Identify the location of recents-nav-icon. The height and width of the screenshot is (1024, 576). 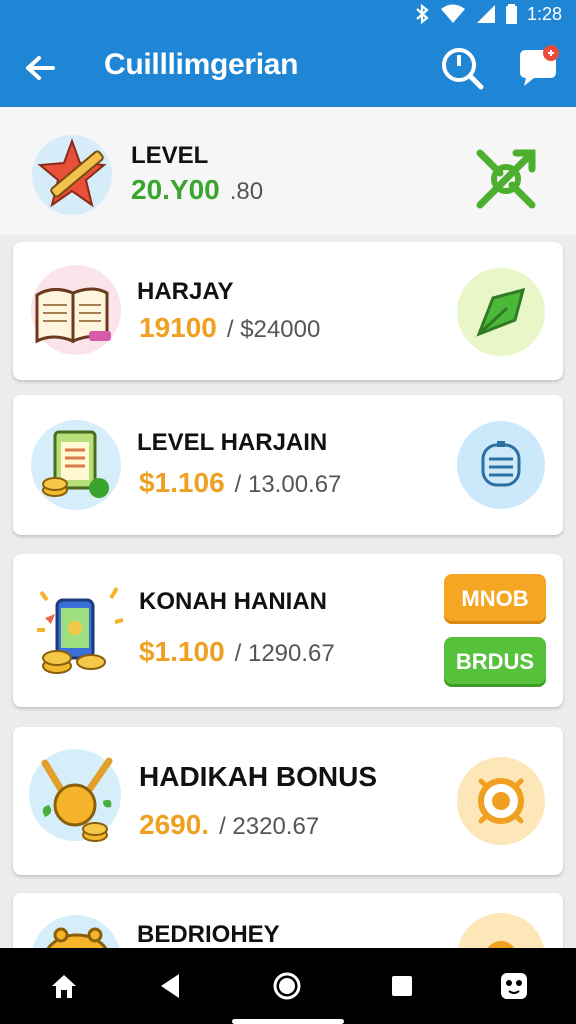
(402, 986).